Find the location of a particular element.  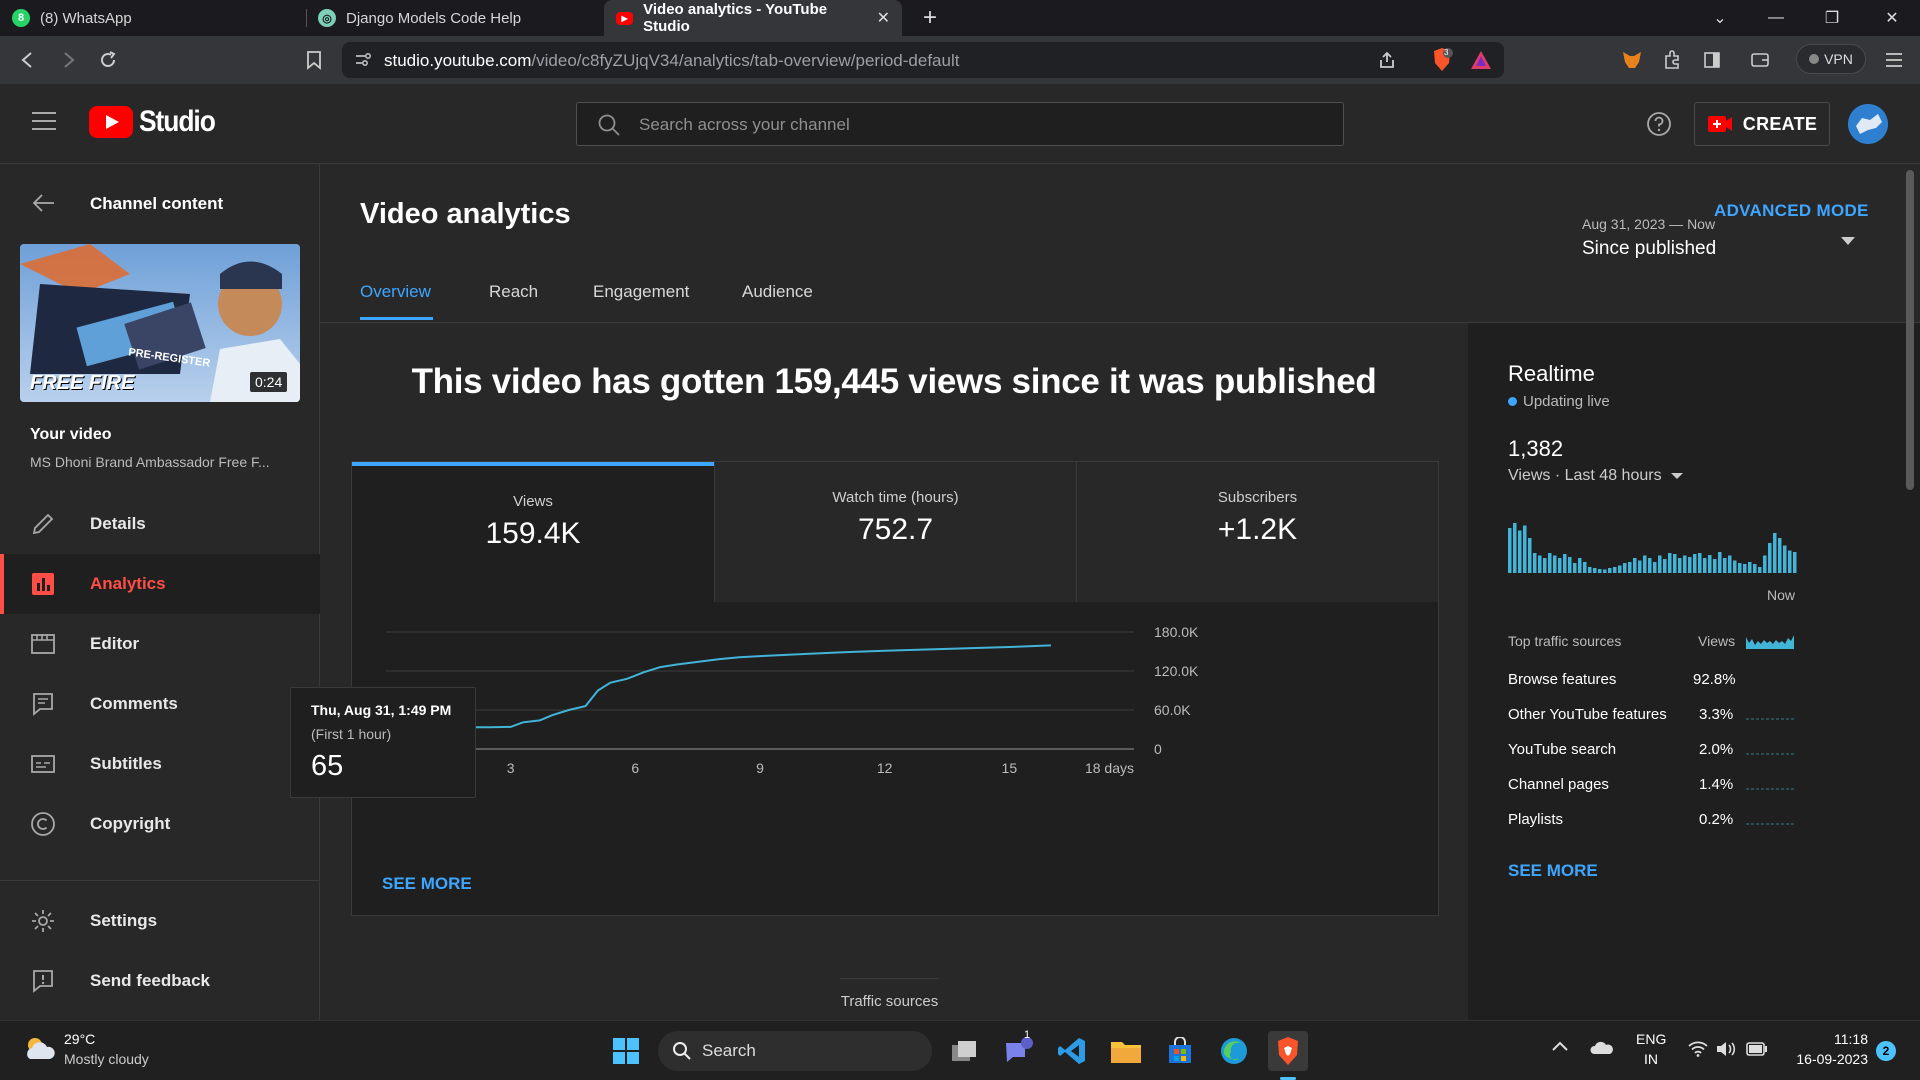

avatar is located at coordinates (1868, 124).